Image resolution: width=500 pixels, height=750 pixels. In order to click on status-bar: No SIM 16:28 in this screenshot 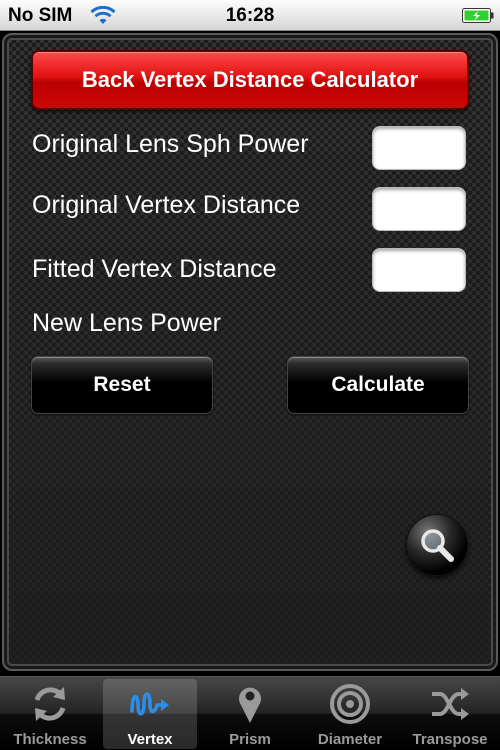, I will do `click(250, 15)`.